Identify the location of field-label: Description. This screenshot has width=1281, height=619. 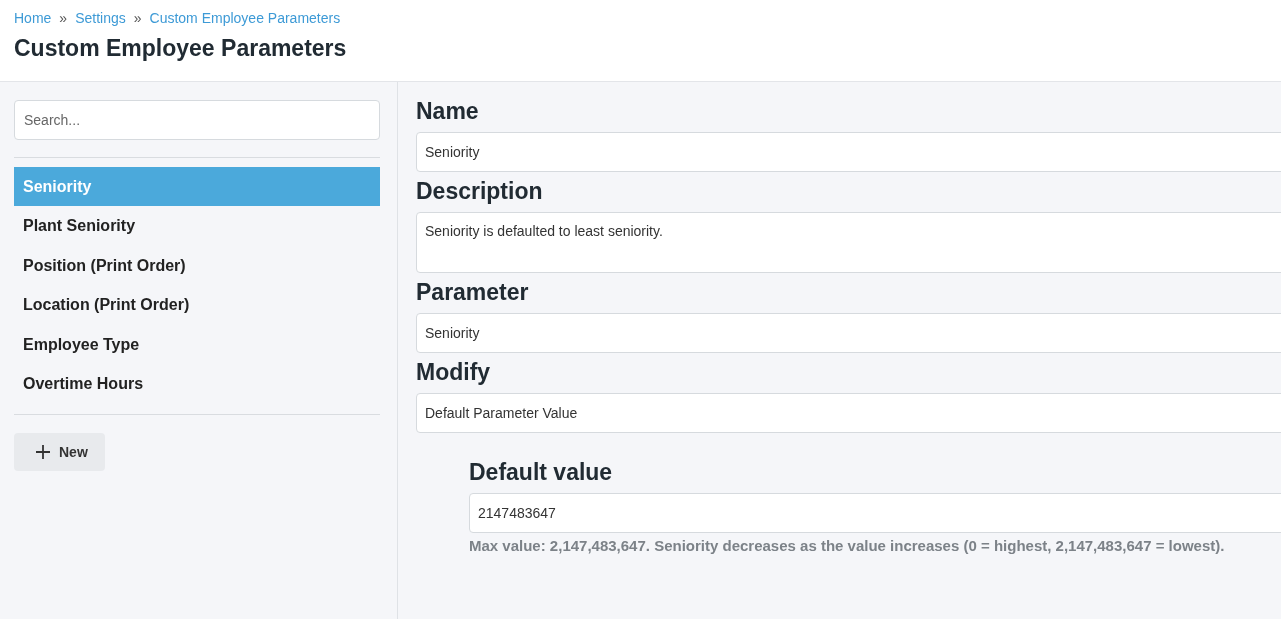
(480, 191).